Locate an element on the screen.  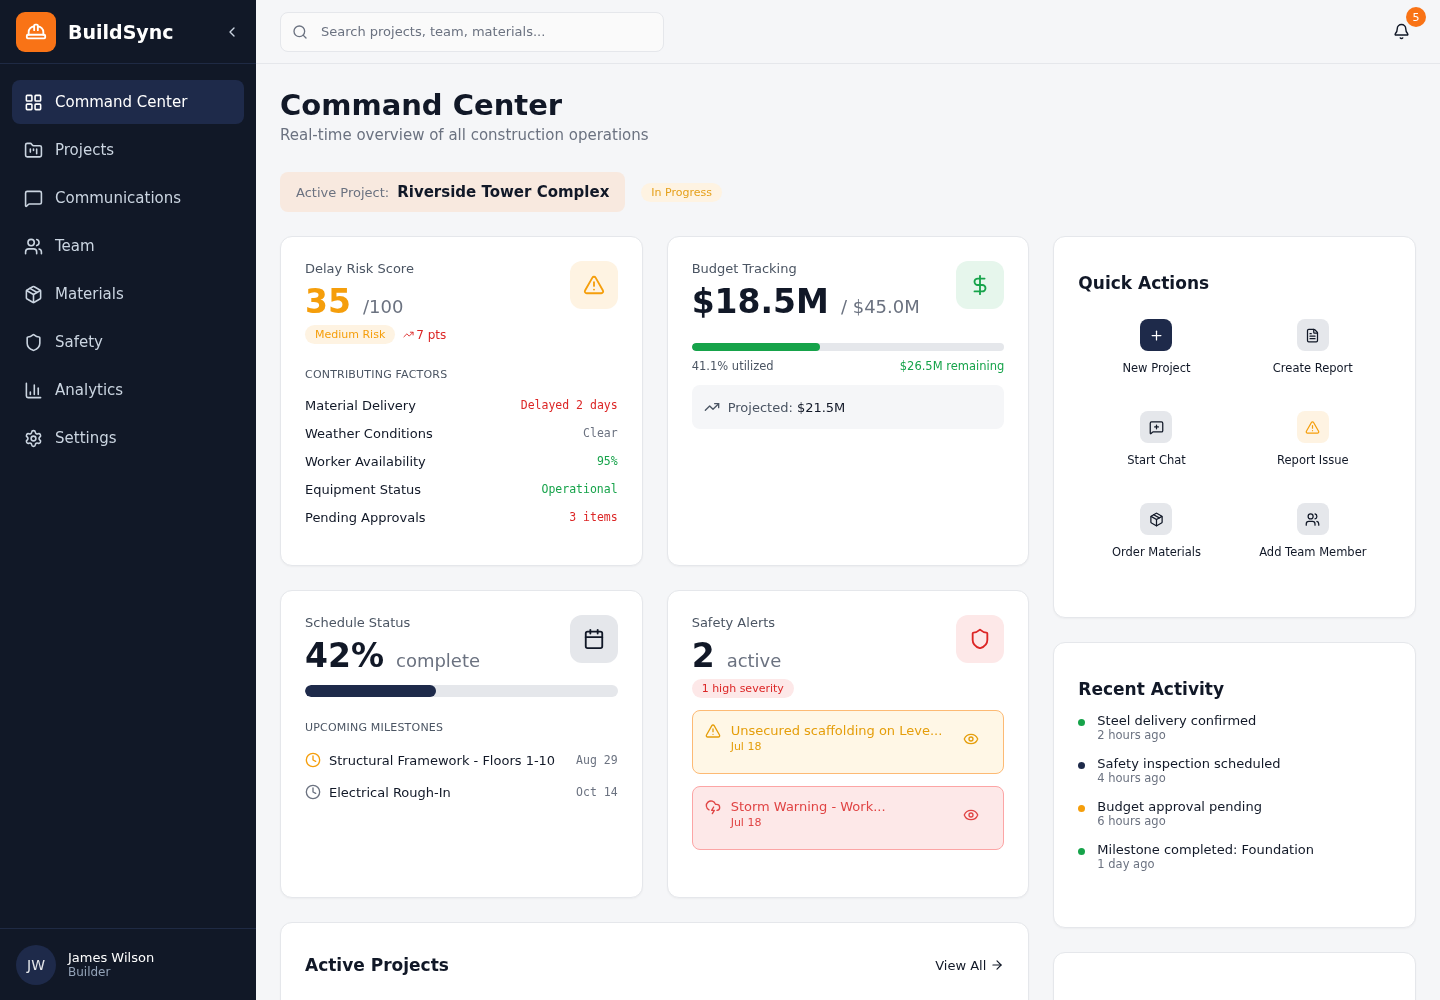
activity-text: Safety inspection scheduled is located at coordinates (1189, 763).